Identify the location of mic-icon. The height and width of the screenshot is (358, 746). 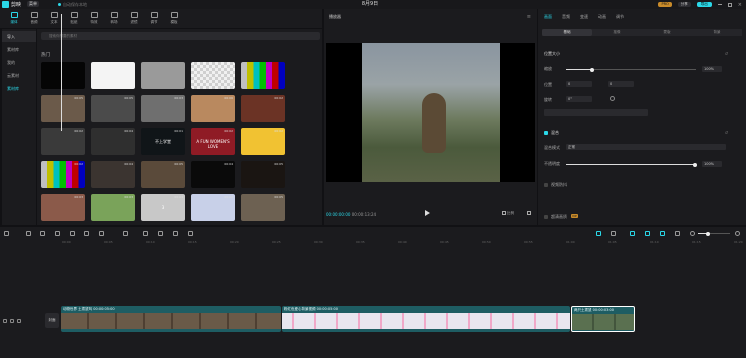
(613, 233).